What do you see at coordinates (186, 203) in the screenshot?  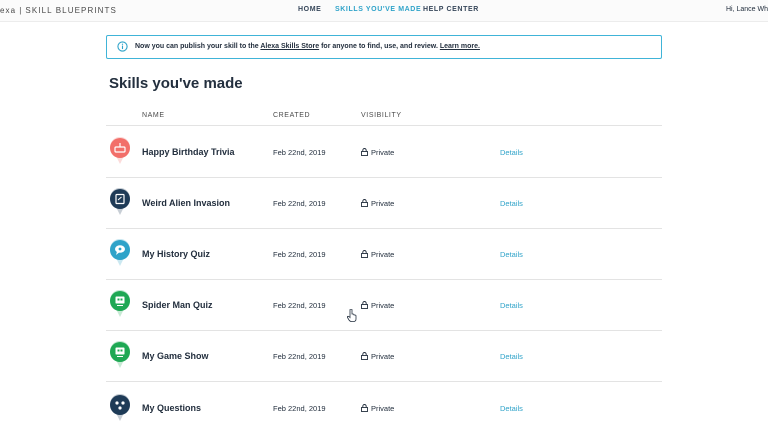 I see `skill-name: Weird Alien Invasion` at bounding box center [186, 203].